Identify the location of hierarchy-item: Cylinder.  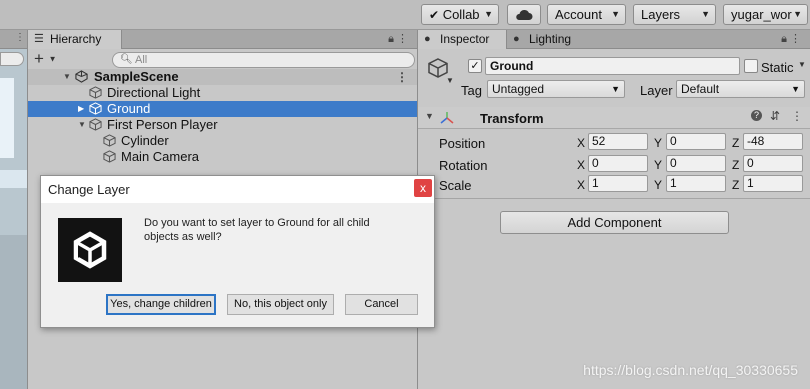
(222, 141).